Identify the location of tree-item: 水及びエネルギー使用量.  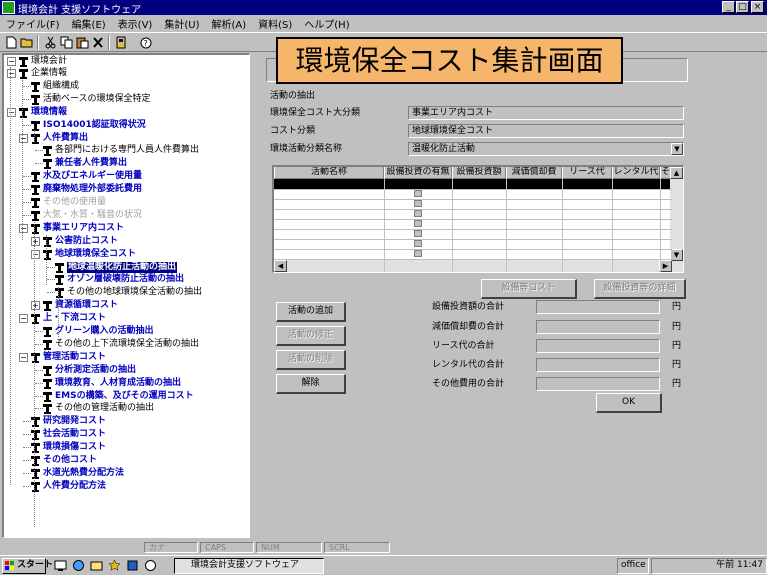
(92, 176).